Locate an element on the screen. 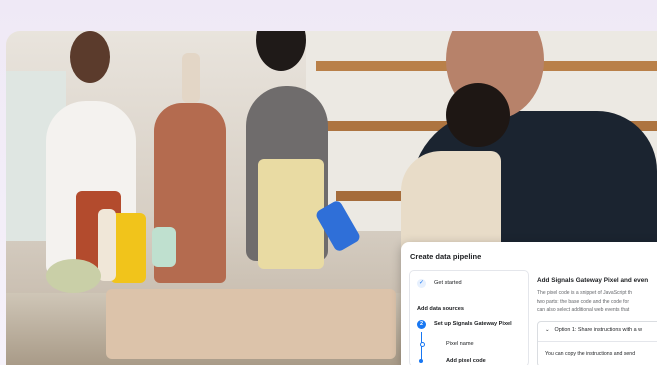  chevron-down-icon: ⌄ is located at coordinates (547, 330).